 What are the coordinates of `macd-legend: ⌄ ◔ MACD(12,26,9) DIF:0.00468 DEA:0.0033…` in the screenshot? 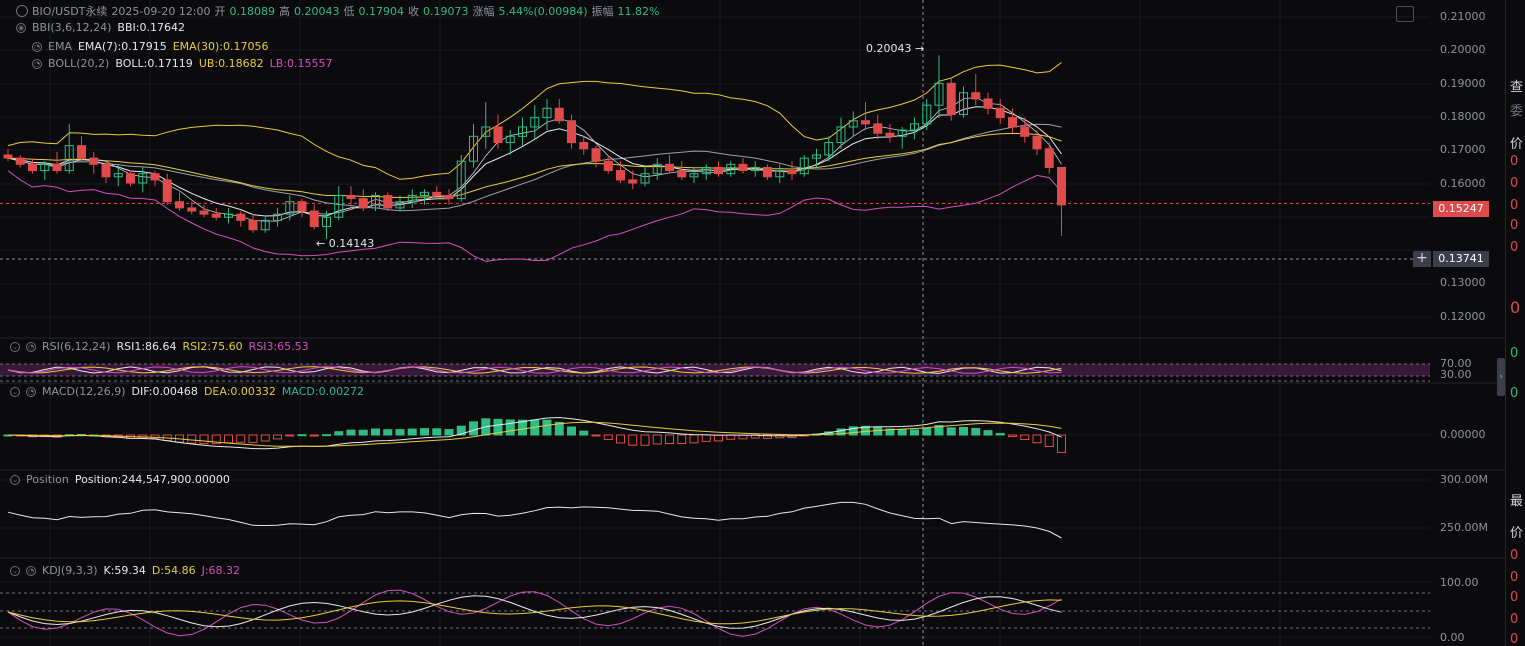 It's located at (187, 391).